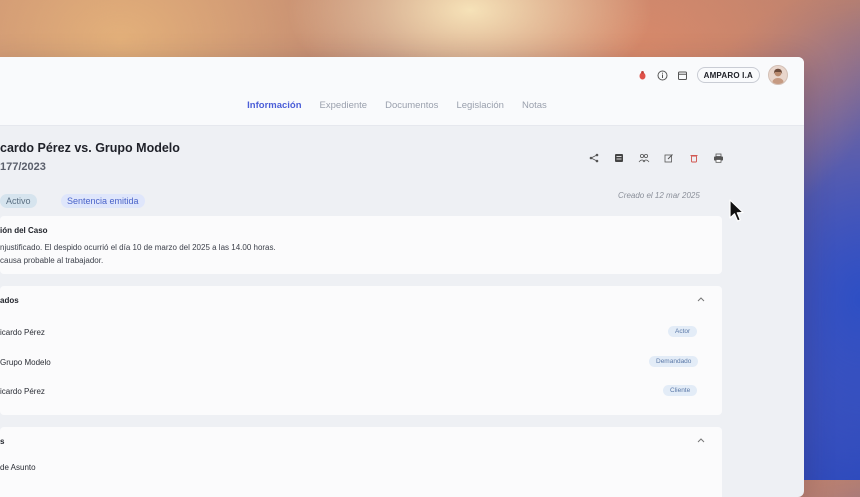  Describe the element at coordinates (52, 260) in the screenshot. I see `description-line: causa probable al trabajador.` at that location.